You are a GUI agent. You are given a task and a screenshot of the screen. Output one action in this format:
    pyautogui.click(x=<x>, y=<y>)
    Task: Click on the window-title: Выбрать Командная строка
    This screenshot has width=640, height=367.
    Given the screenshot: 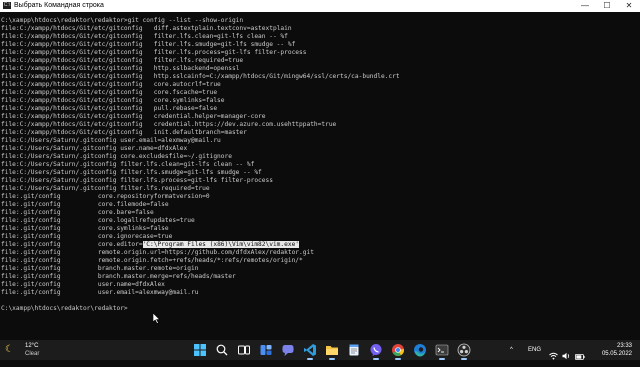 What is the action you would take?
    pyautogui.click(x=59, y=5)
    